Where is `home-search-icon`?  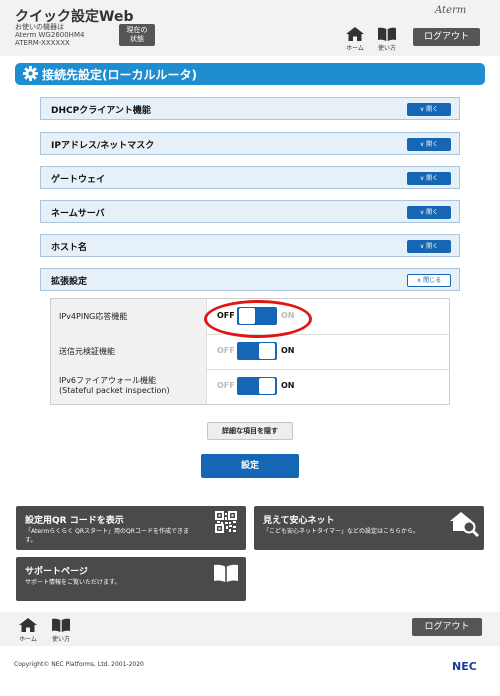 home-search-icon is located at coordinates (465, 524).